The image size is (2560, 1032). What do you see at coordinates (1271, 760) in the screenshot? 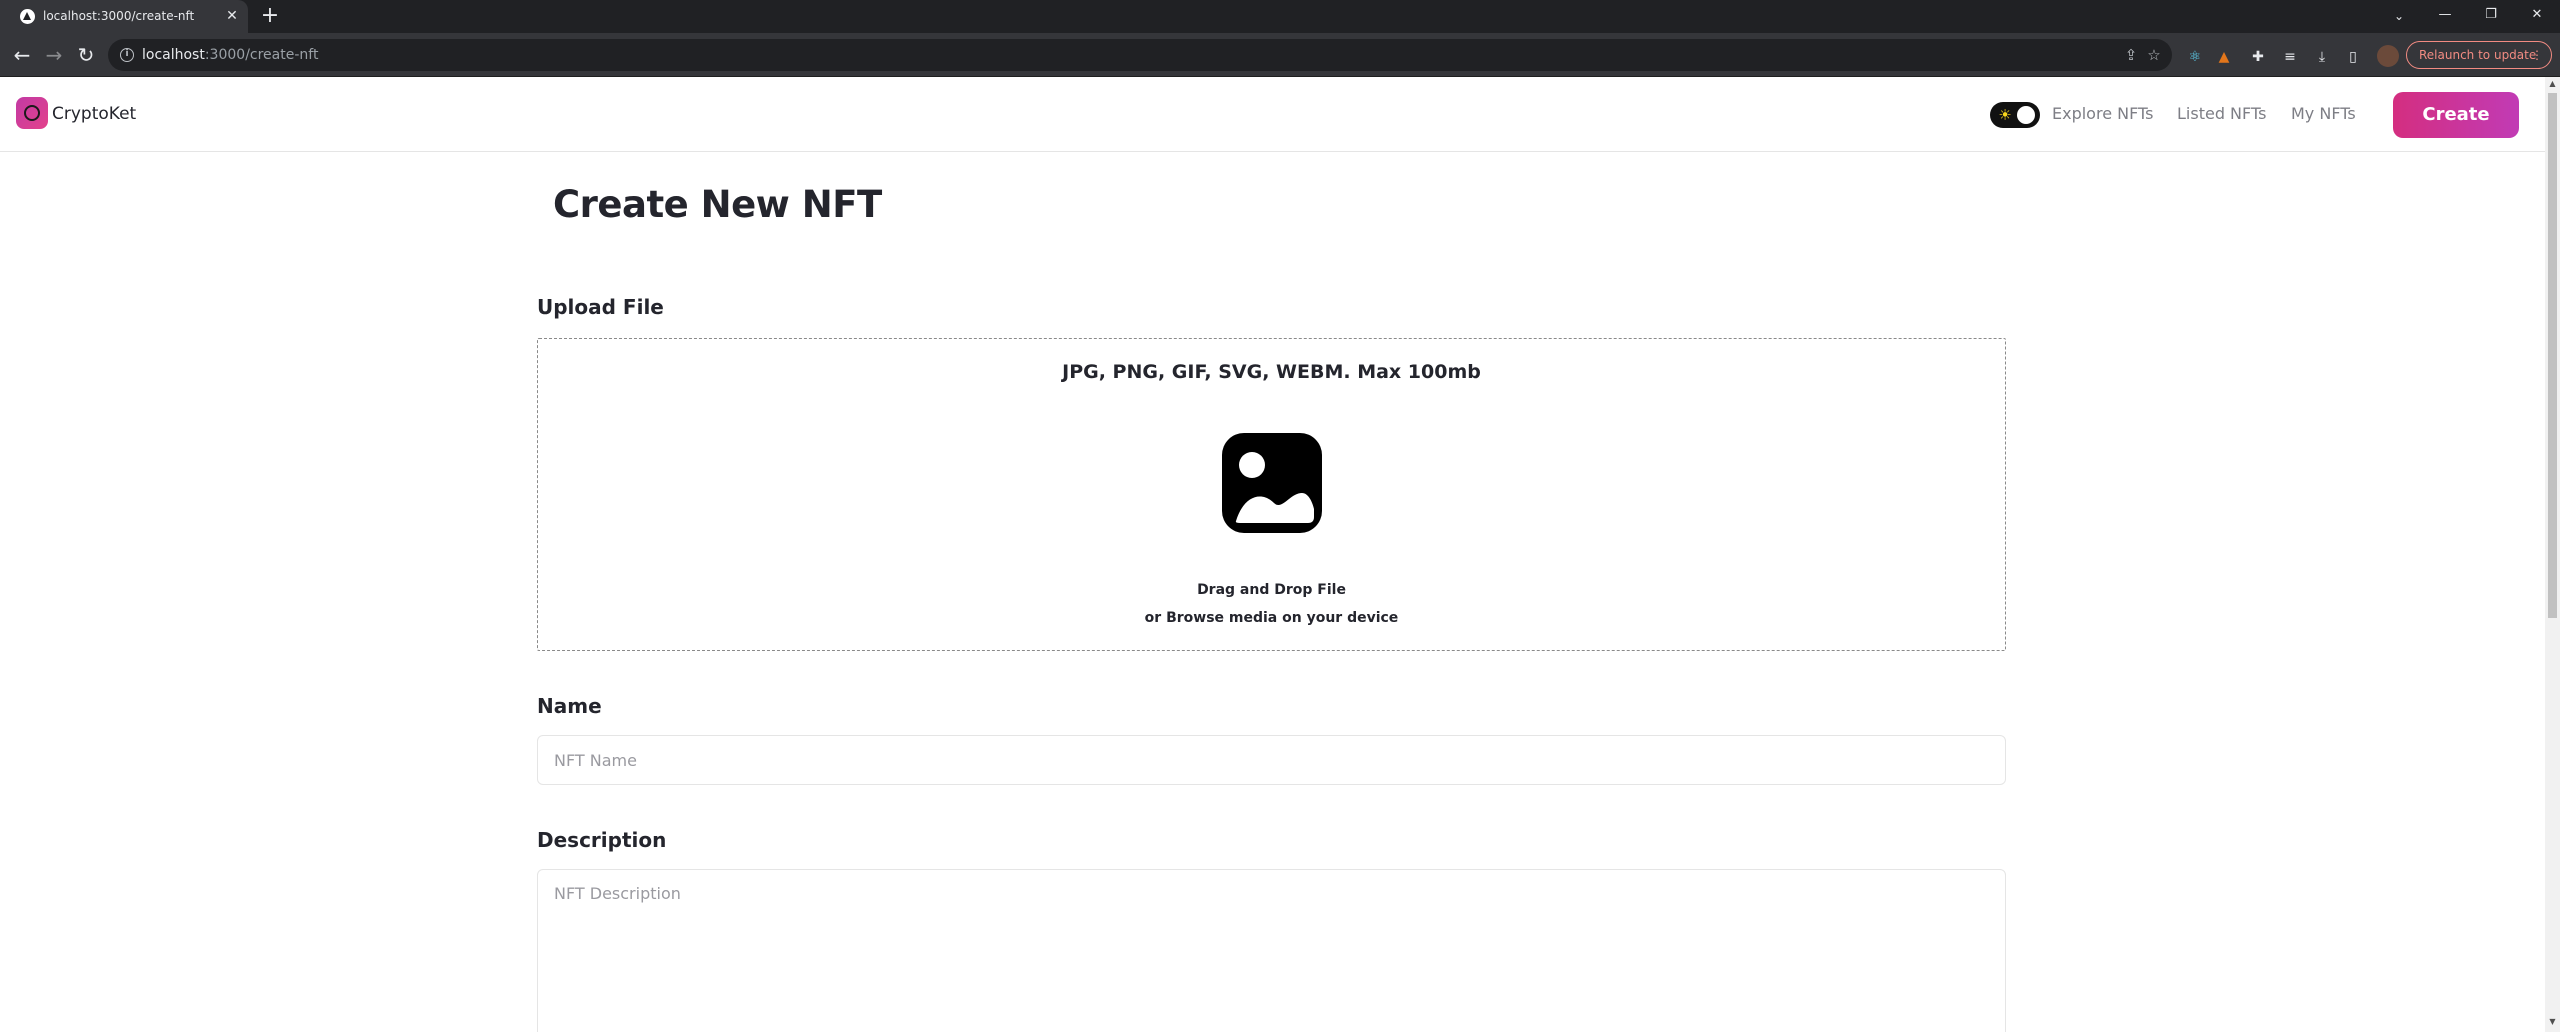
I see `nft-name-input` at bounding box center [1271, 760].